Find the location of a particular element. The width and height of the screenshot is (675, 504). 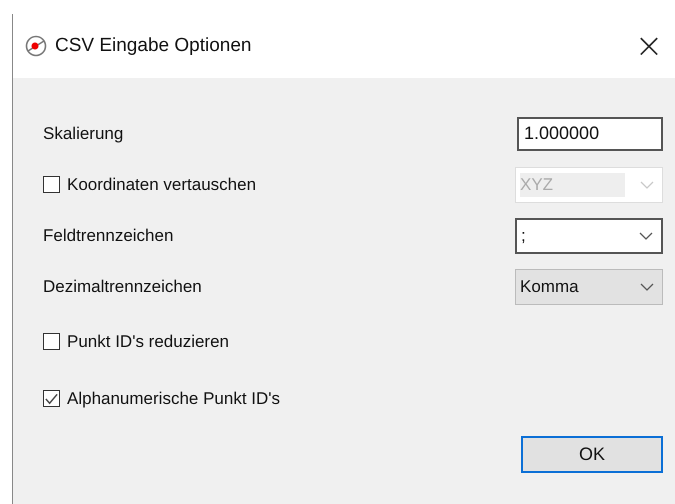

checkbox-label: Punkt ID's reduzieren is located at coordinates (148, 342).